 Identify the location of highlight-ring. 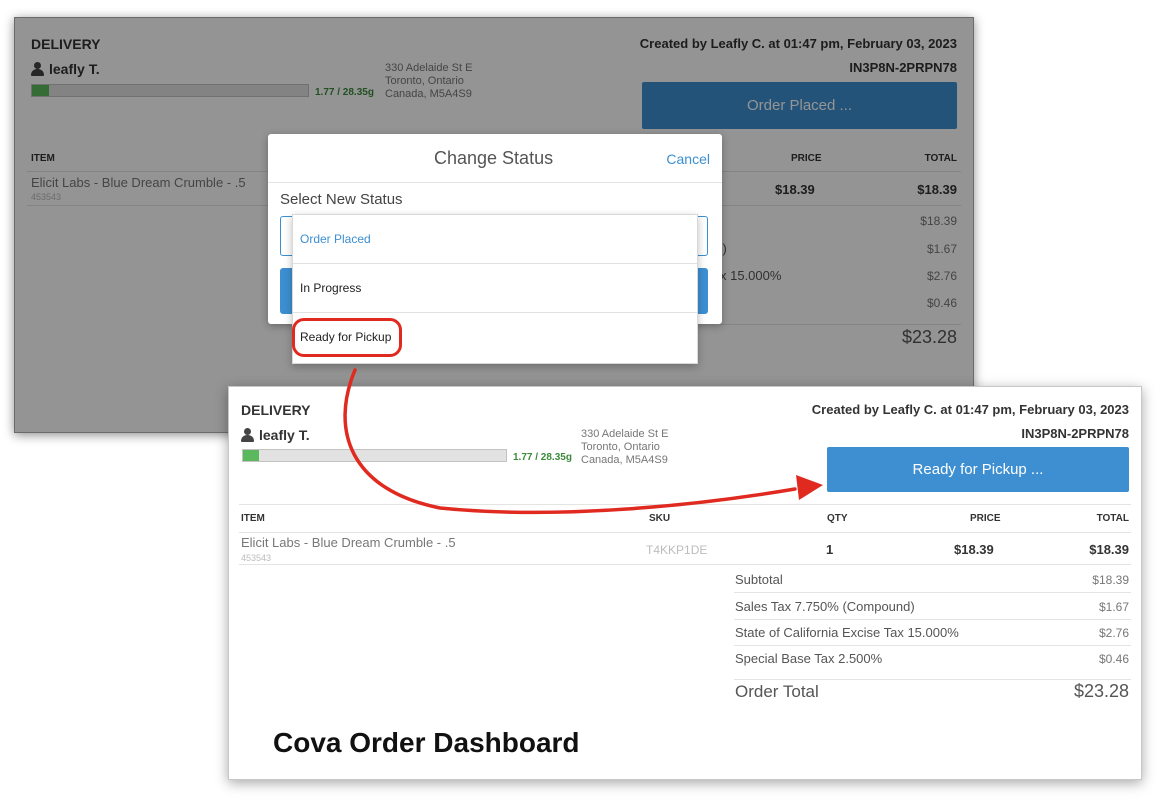
(347, 337).